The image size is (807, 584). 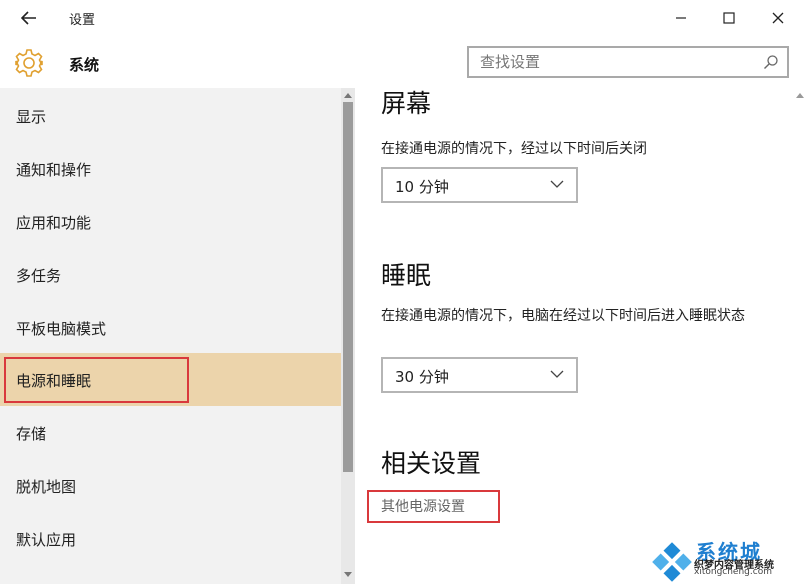 I want to click on page-title: 系统, so click(x=84, y=65).